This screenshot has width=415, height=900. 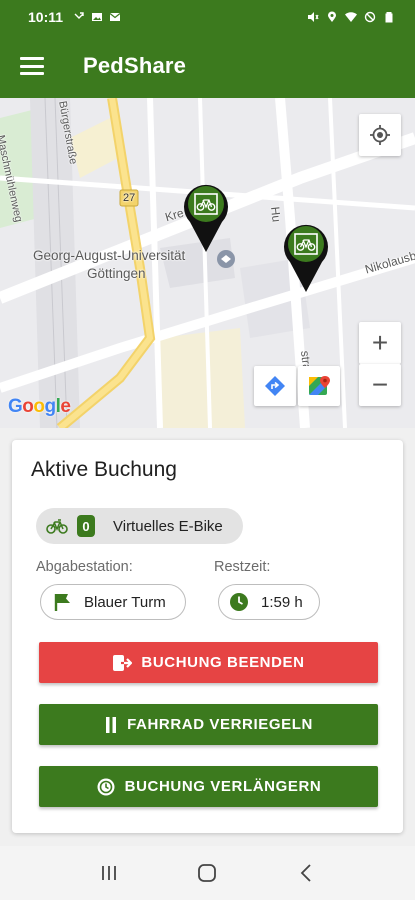 What do you see at coordinates (109, 255) in the screenshot?
I see `map-label-university: Georg-August-Universität` at bounding box center [109, 255].